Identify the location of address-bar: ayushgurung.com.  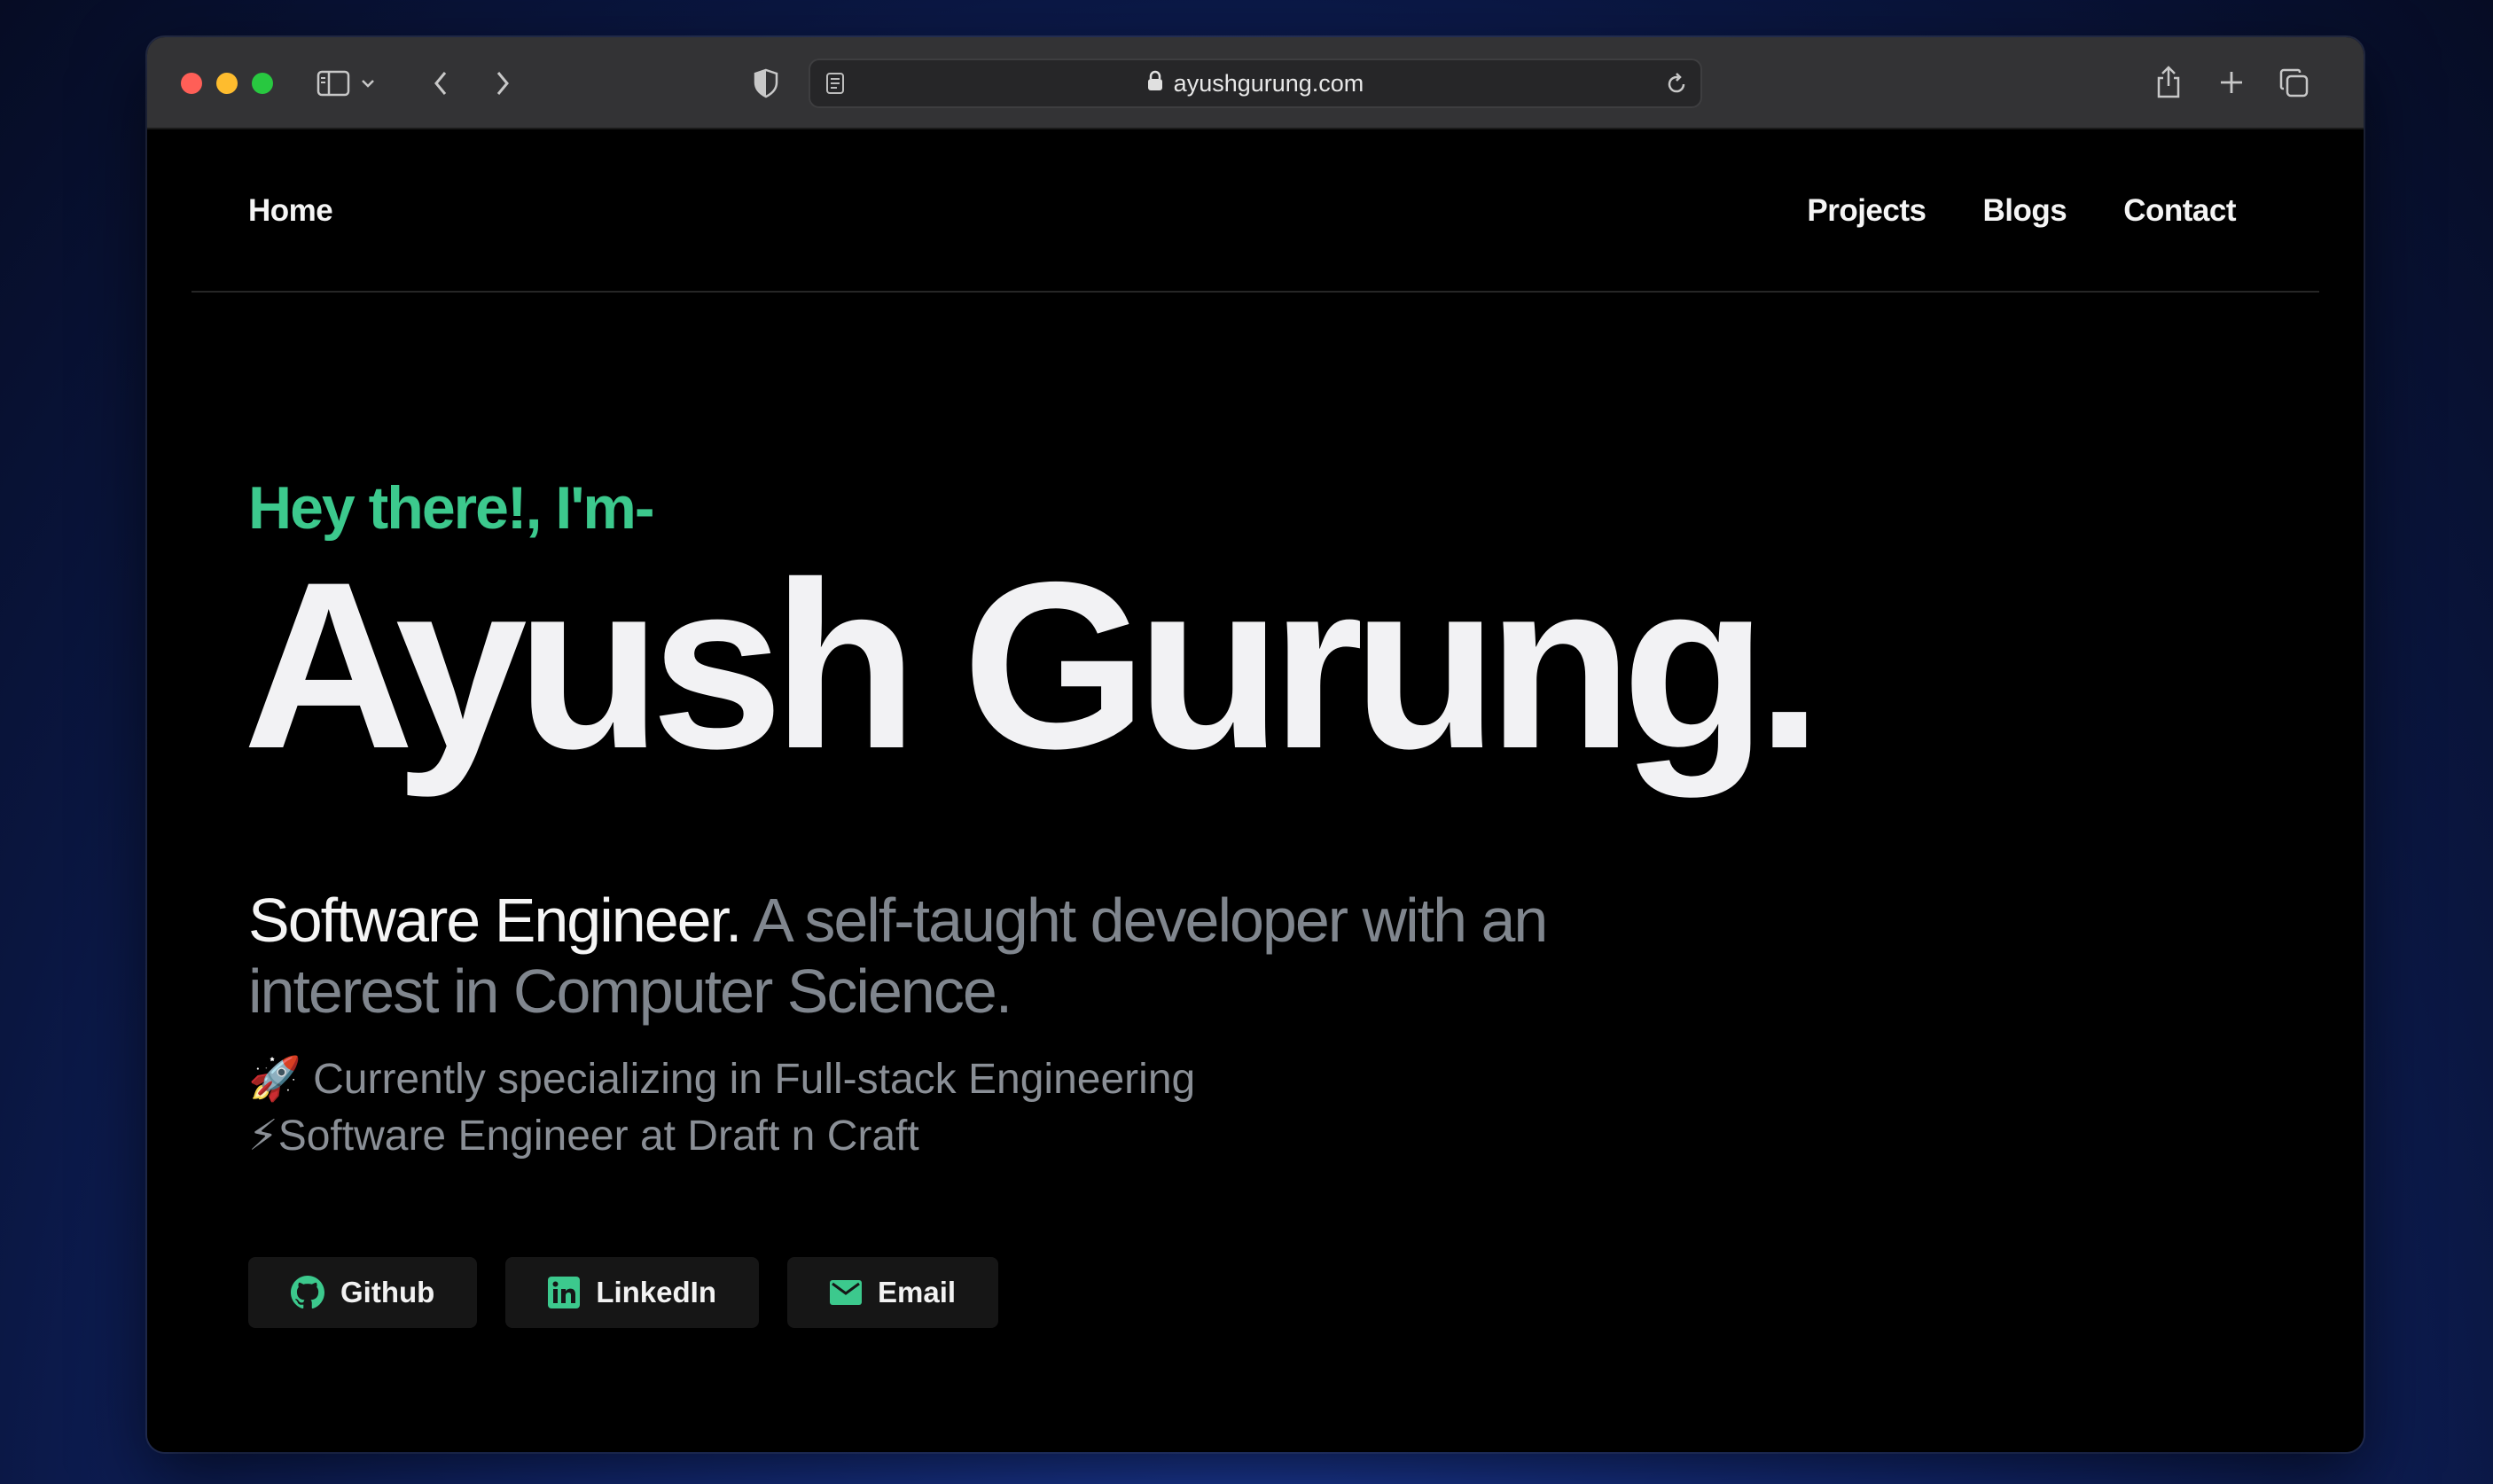
(1255, 83).